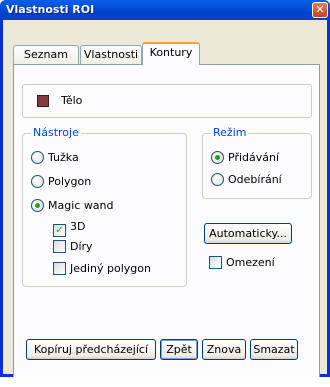  Describe the element at coordinates (59, 230) in the screenshot. I see `checkmark-icon: ✓` at that location.